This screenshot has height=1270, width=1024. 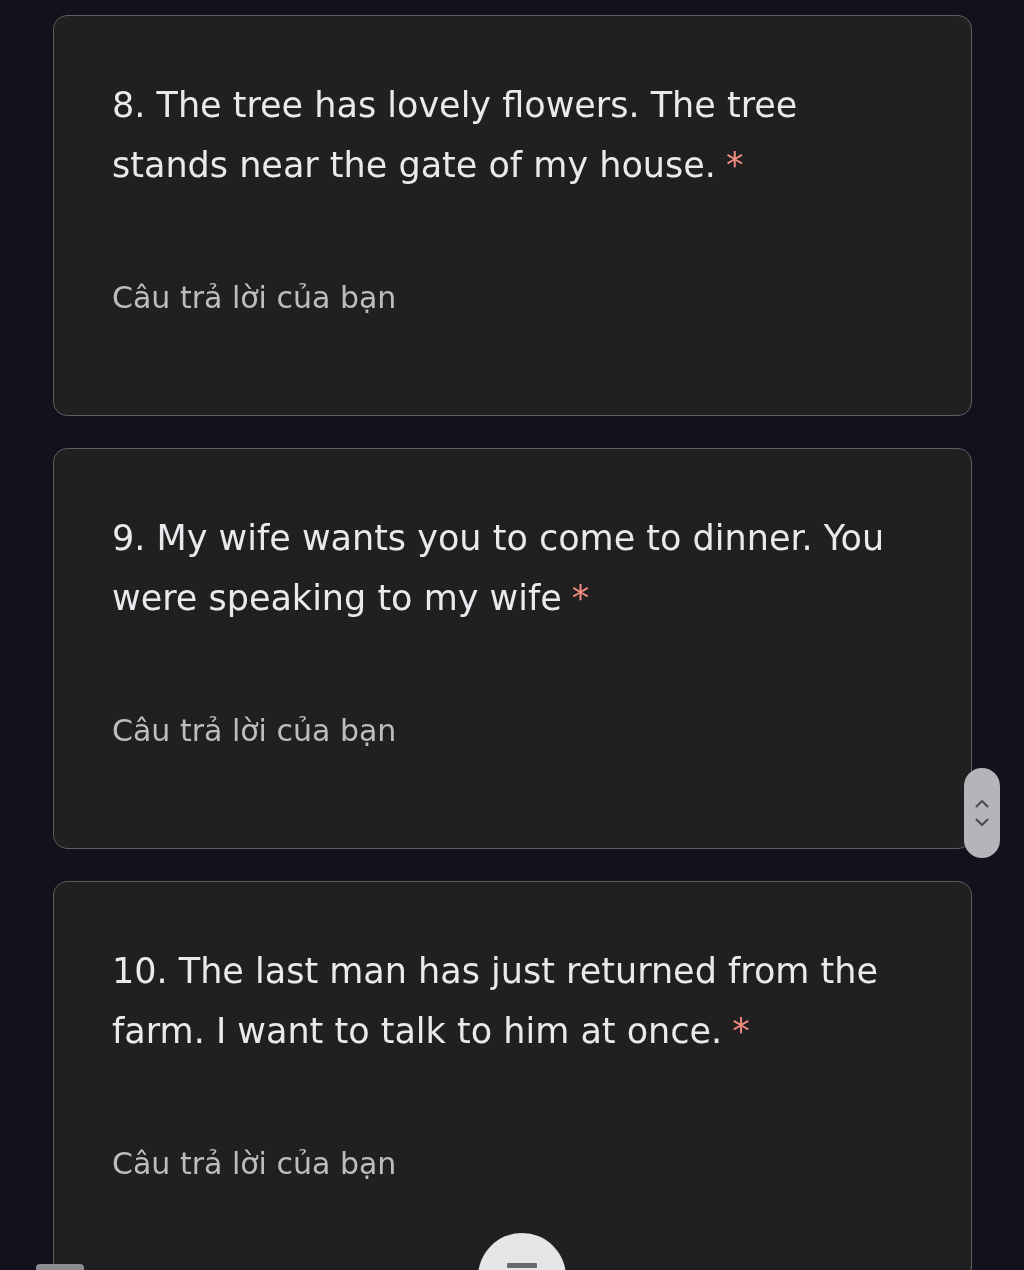 What do you see at coordinates (522, 1265) in the screenshot?
I see `minus-icon` at bounding box center [522, 1265].